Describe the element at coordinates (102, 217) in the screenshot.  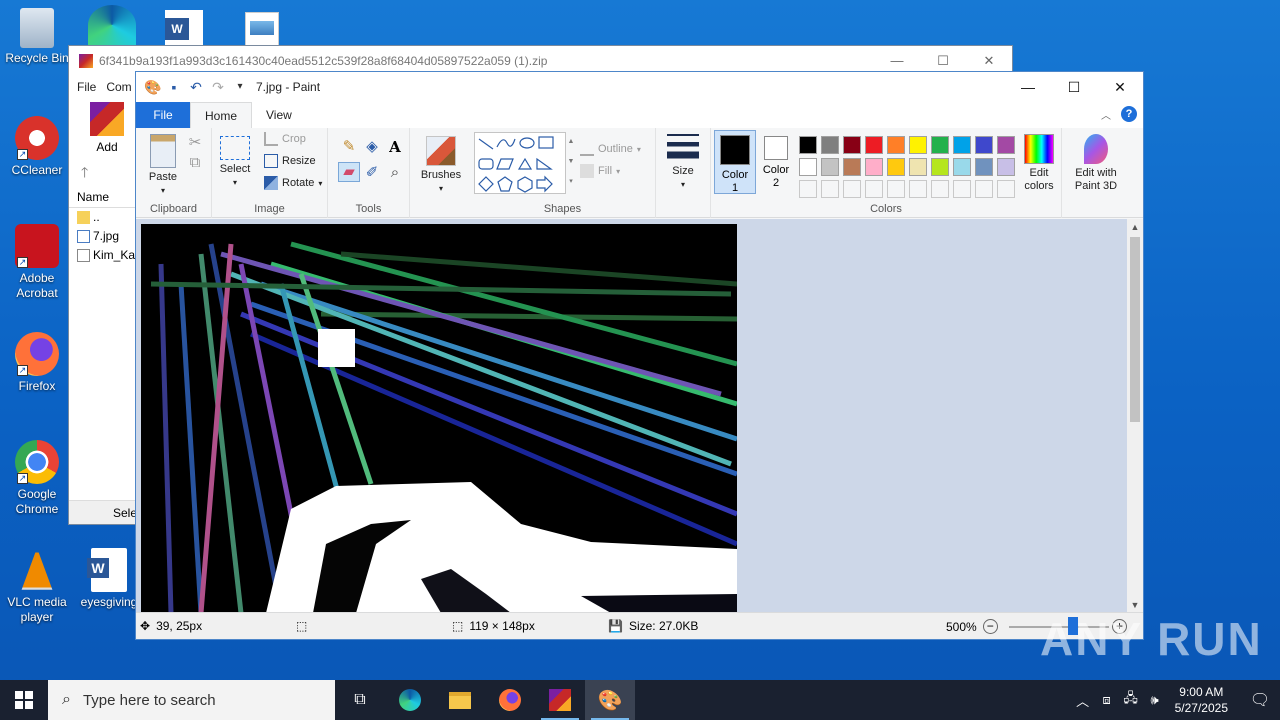
I see `list-item: ..` at that location.